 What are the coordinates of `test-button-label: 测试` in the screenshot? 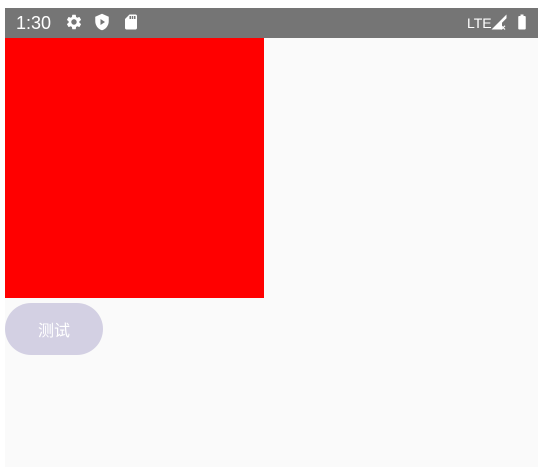 It's located at (53, 330).